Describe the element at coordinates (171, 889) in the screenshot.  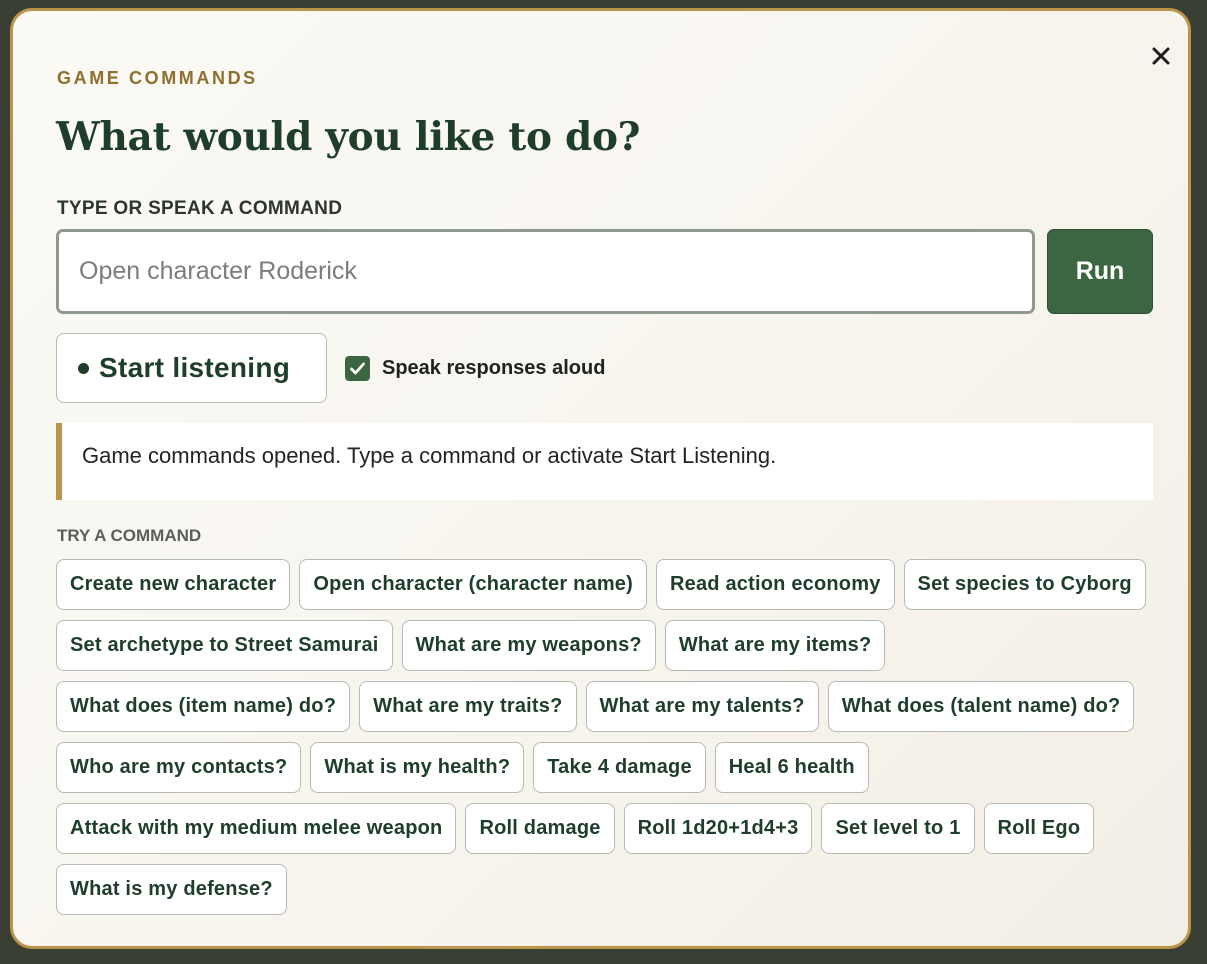
I see `suggestion-chip: What is my defense?` at that location.